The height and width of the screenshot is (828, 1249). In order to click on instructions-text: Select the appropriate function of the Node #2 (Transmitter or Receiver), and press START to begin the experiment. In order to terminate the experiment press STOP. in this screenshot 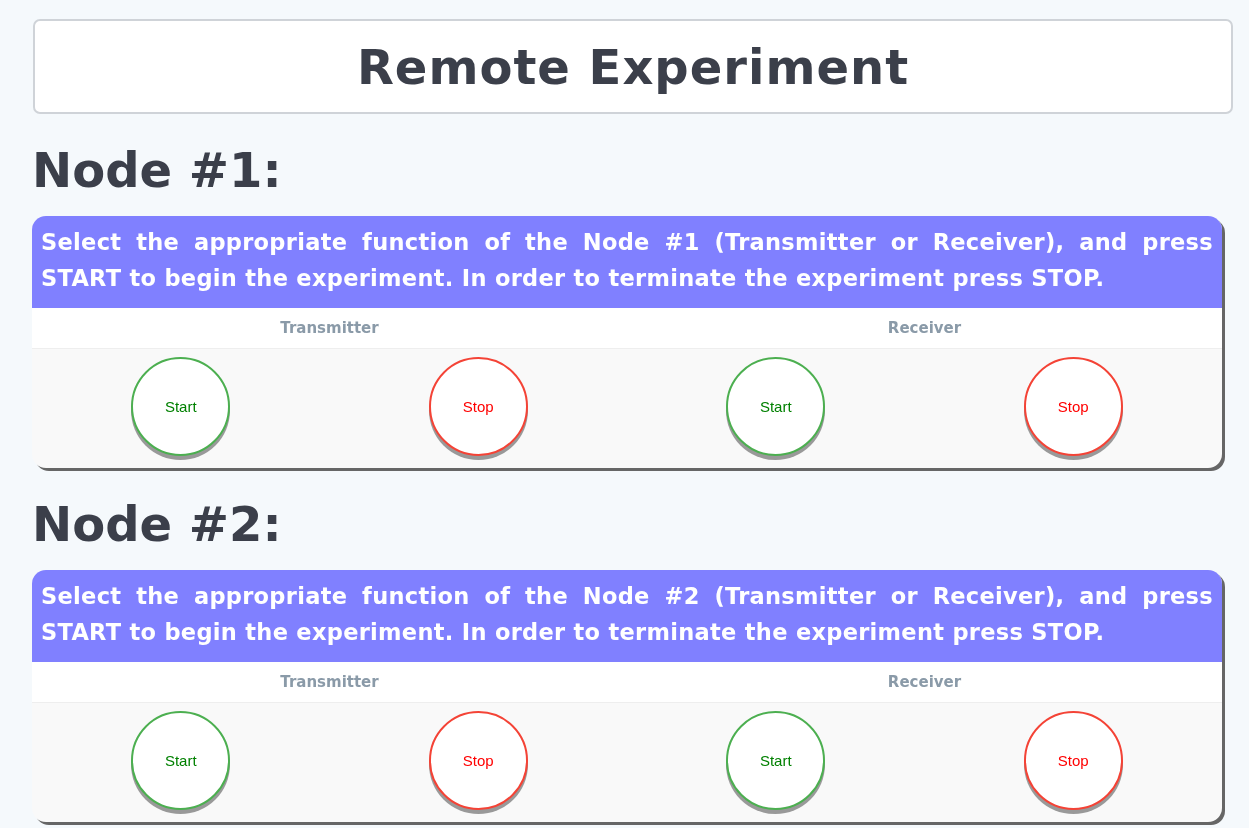, I will do `click(627, 614)`.